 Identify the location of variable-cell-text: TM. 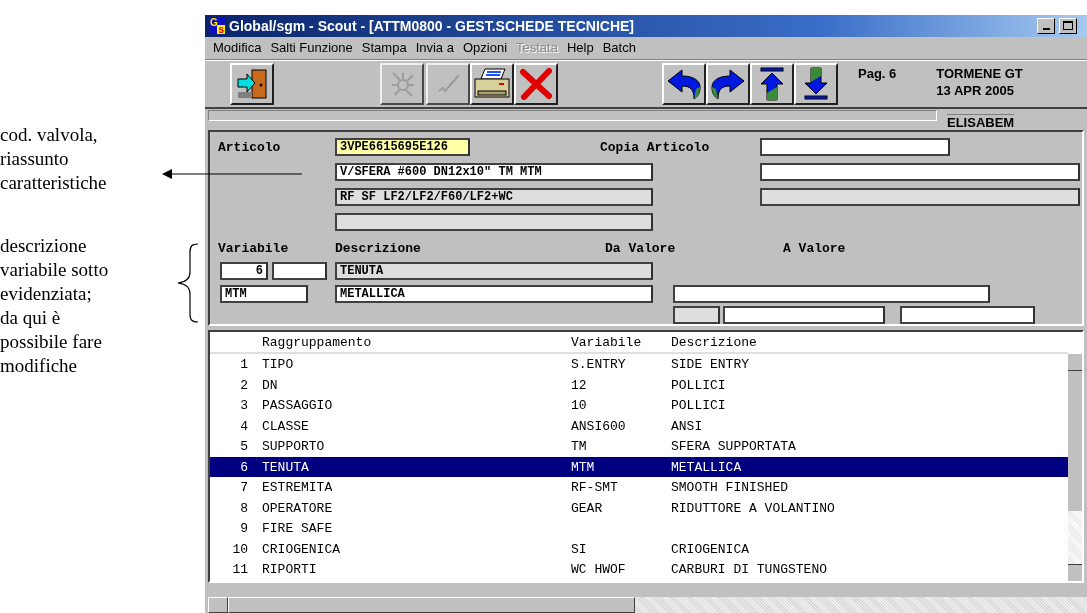
(579, 447).